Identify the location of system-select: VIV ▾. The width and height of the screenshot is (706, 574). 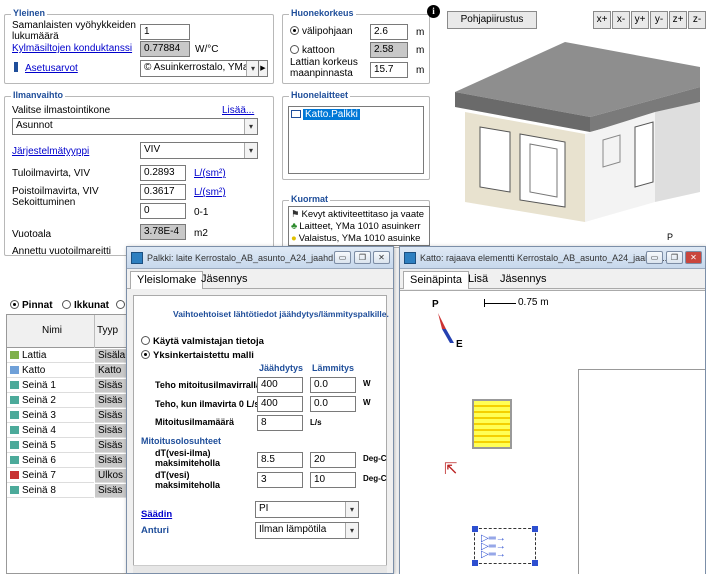
(199, 150).